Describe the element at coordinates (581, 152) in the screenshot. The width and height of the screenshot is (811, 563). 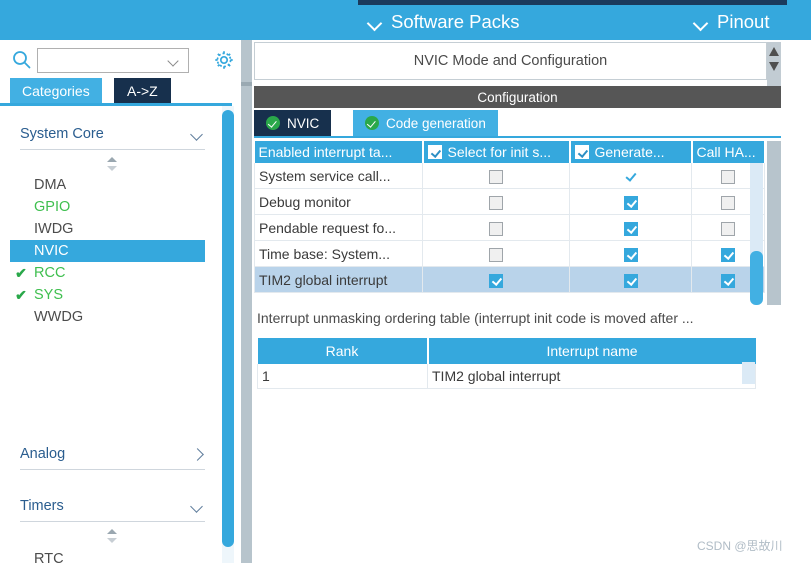
I see `select-all-generate-checkbox` at that location.